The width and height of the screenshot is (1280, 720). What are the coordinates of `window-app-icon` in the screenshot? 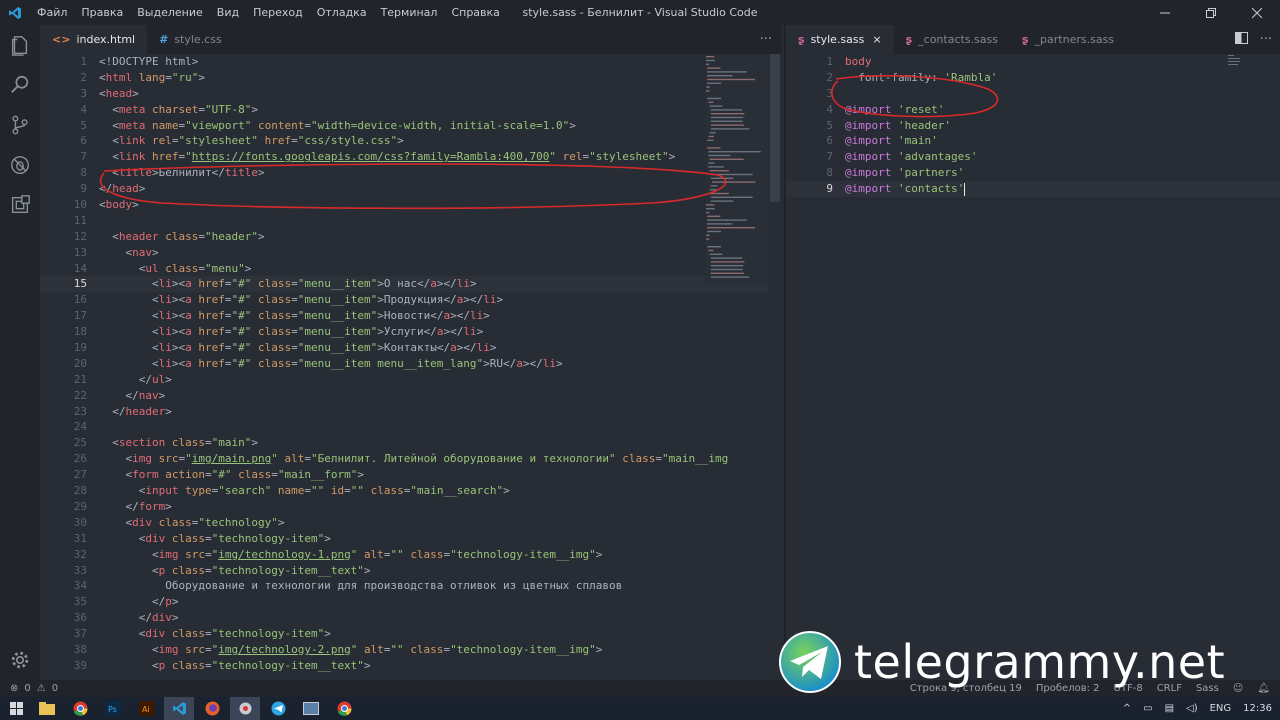 It's located at (311, 708).